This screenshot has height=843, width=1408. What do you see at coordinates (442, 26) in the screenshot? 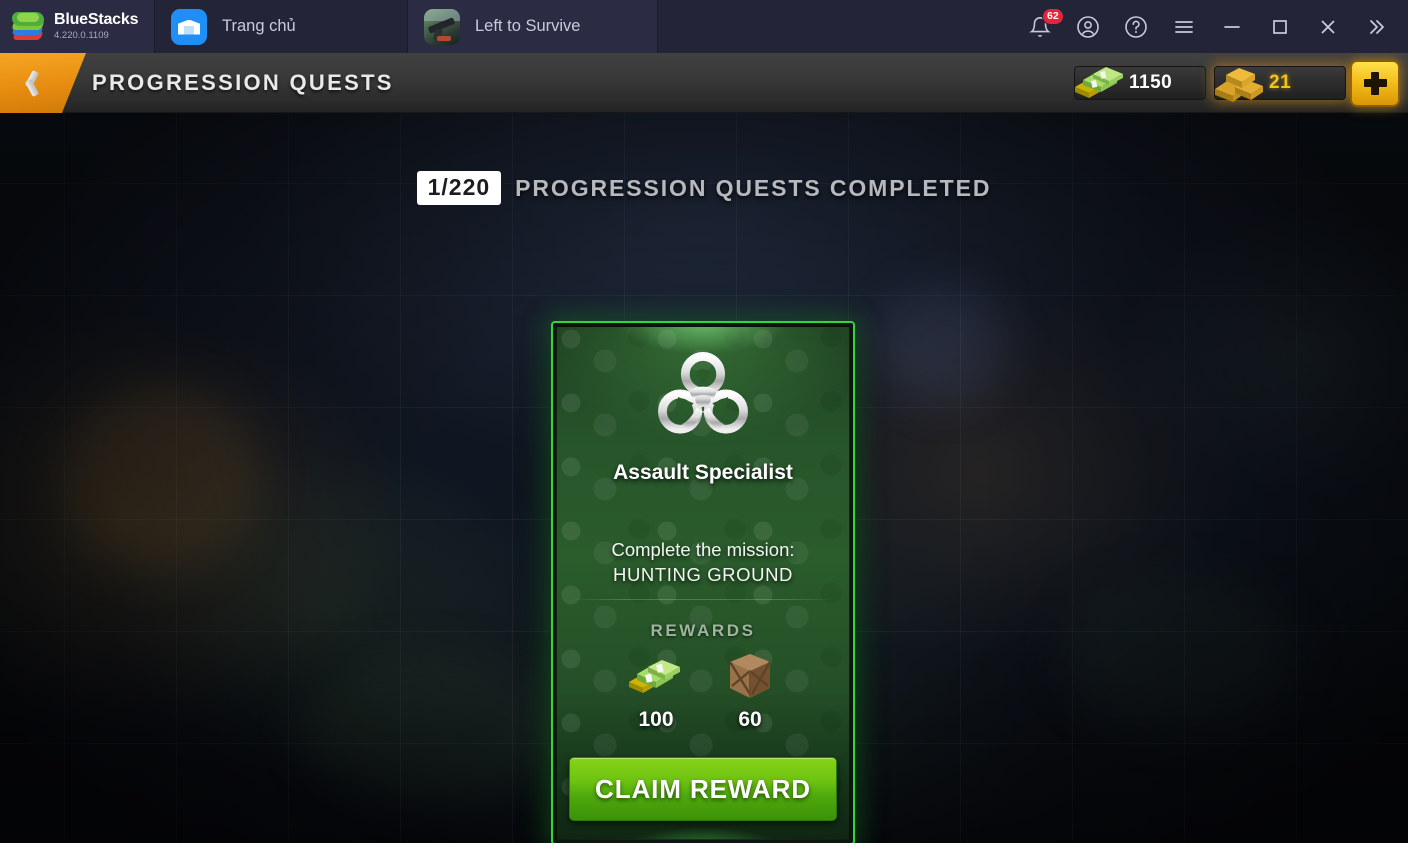
I see `game-thumbnail-icon` at bounding box center [442, 26].